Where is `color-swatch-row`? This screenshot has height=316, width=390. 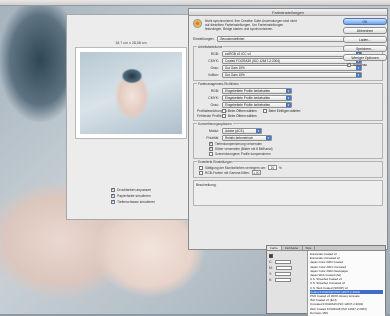 color-swatch-row is located at coordinates (287, 255).